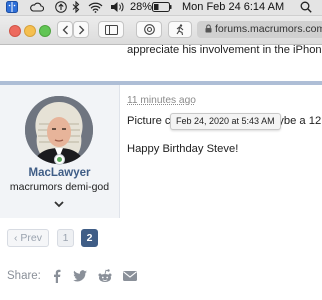 Image resolution: width=322 pixels, height=300 pixels. What do you see at coordinates (59, 159) in the screenshot?
I see `online-status-icon` at bounding box center [59, 159].